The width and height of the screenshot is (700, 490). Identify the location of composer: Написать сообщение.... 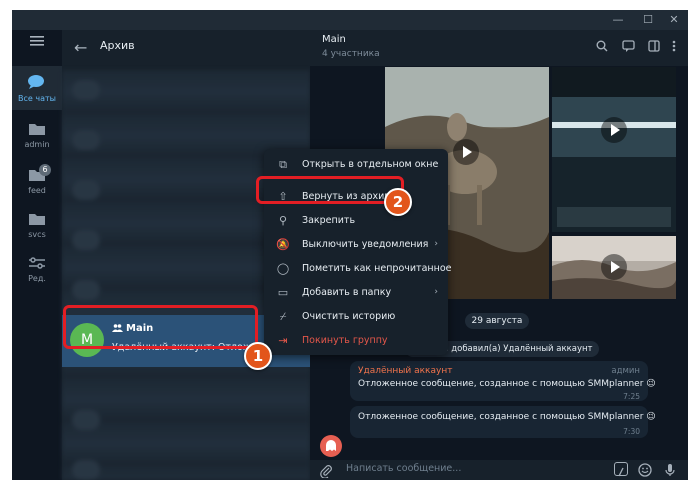
(499, 470).